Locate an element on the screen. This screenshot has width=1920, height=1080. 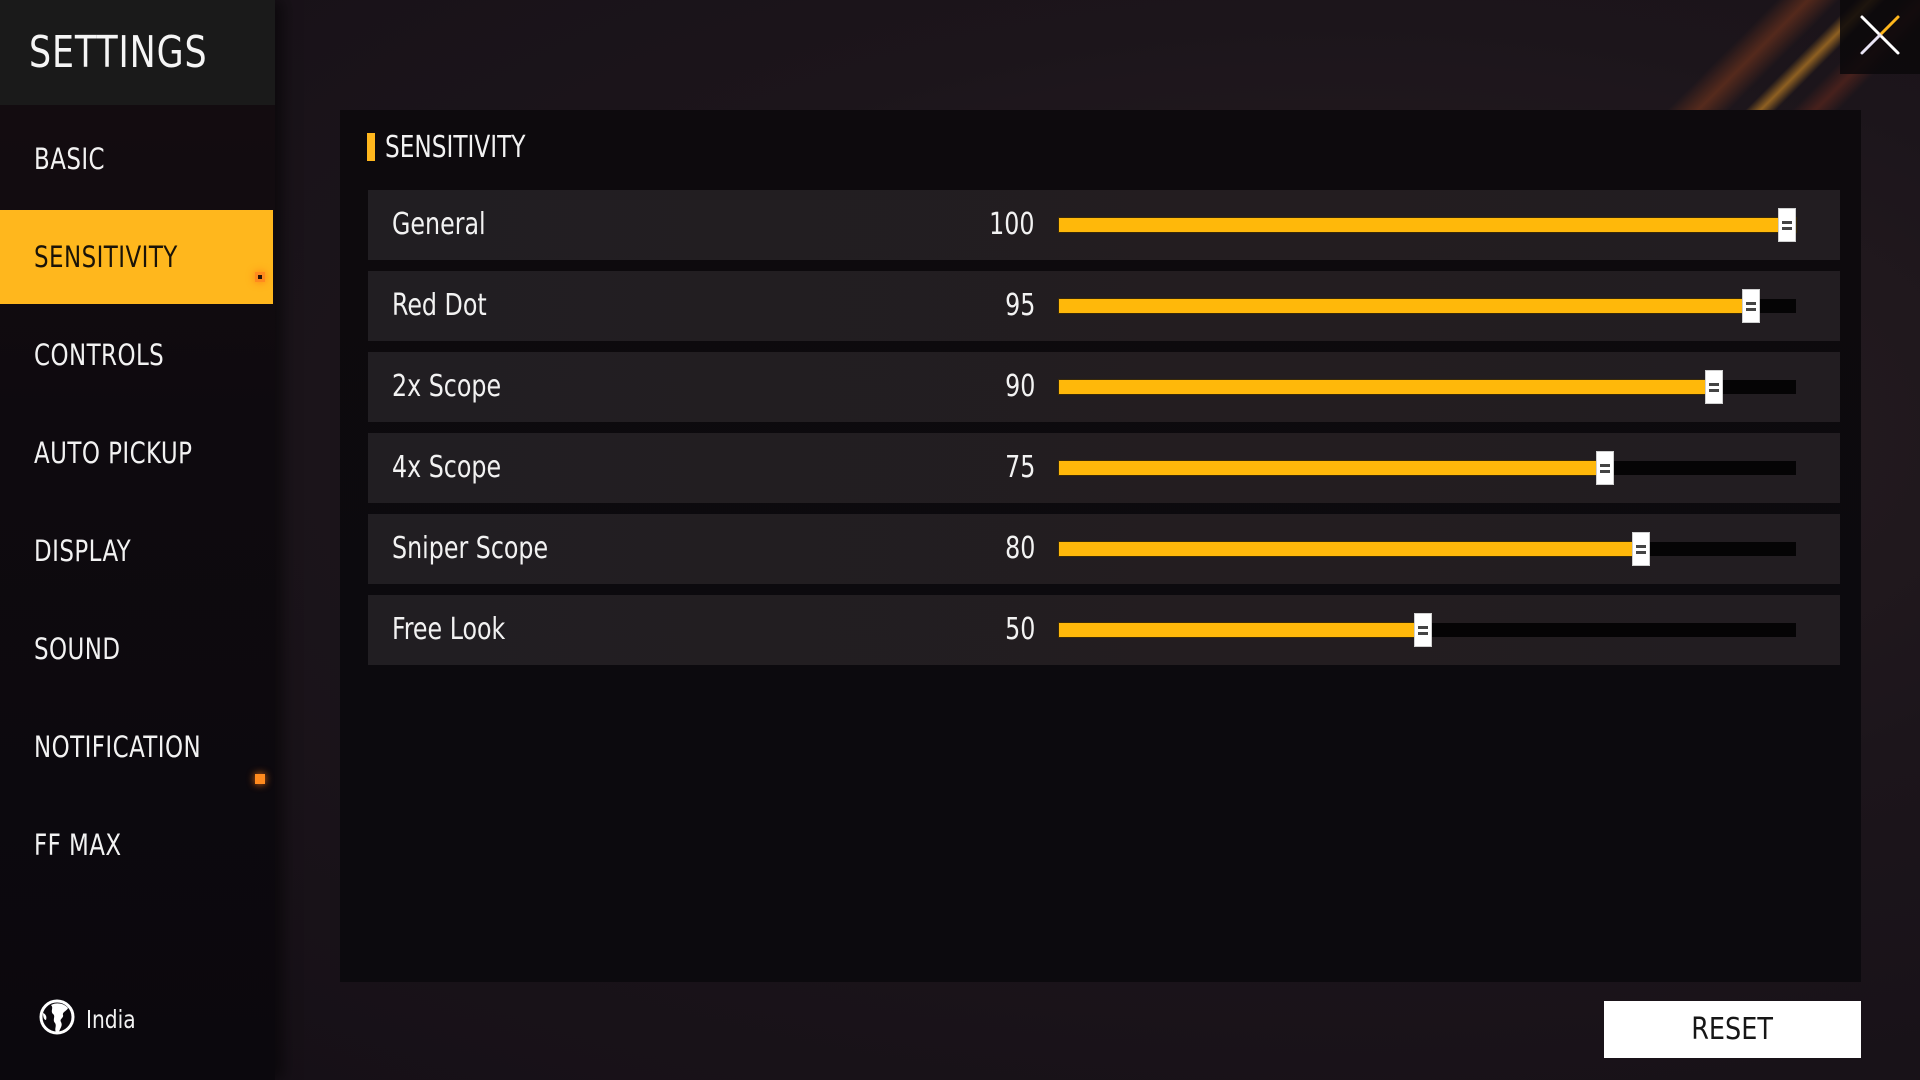
setting-label: Sniper Scope is located at coordinates (470, 548).